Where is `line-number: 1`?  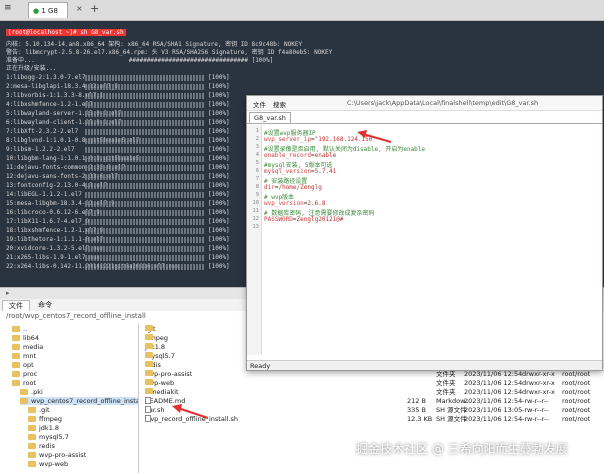 line-number: 1 is located at coordinates (257, 131).